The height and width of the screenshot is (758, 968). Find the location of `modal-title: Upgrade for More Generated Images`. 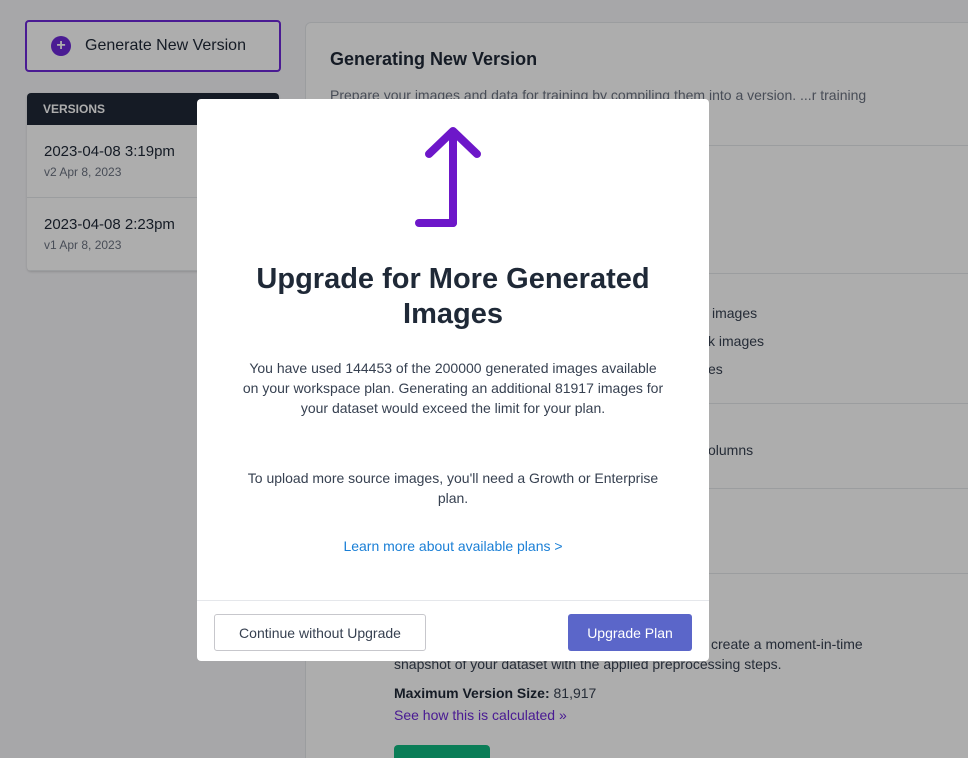

modal-title: Upgrade for More Generated Images is located at coordinates (453, 296).